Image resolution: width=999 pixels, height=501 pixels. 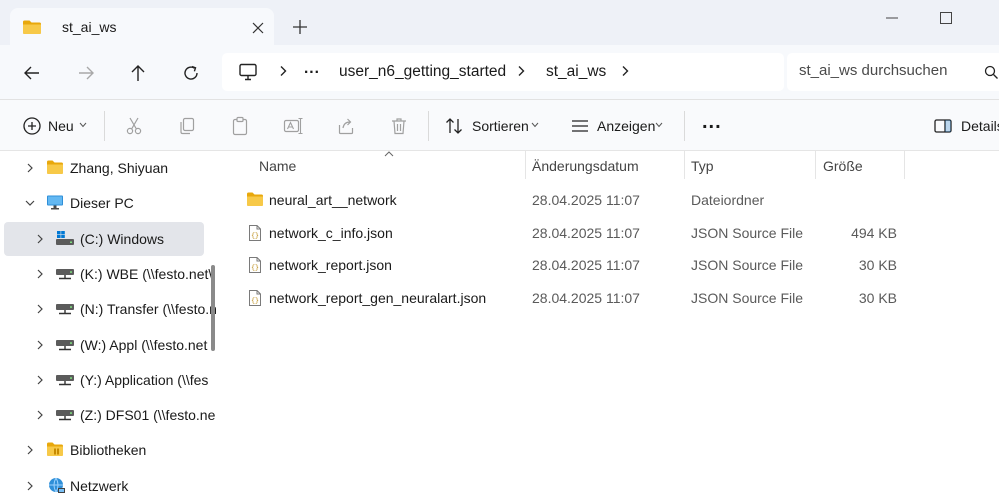 I want to click on details-pane-icon, so click(x=943, y=126).